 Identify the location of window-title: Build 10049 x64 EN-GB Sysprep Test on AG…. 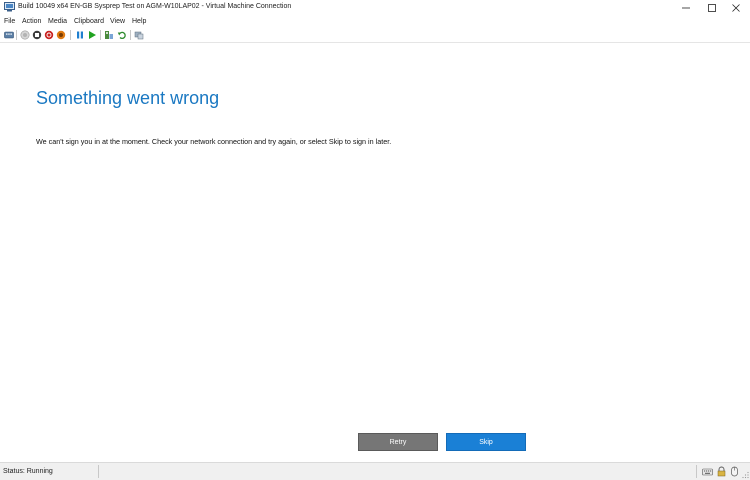
(155, 6).